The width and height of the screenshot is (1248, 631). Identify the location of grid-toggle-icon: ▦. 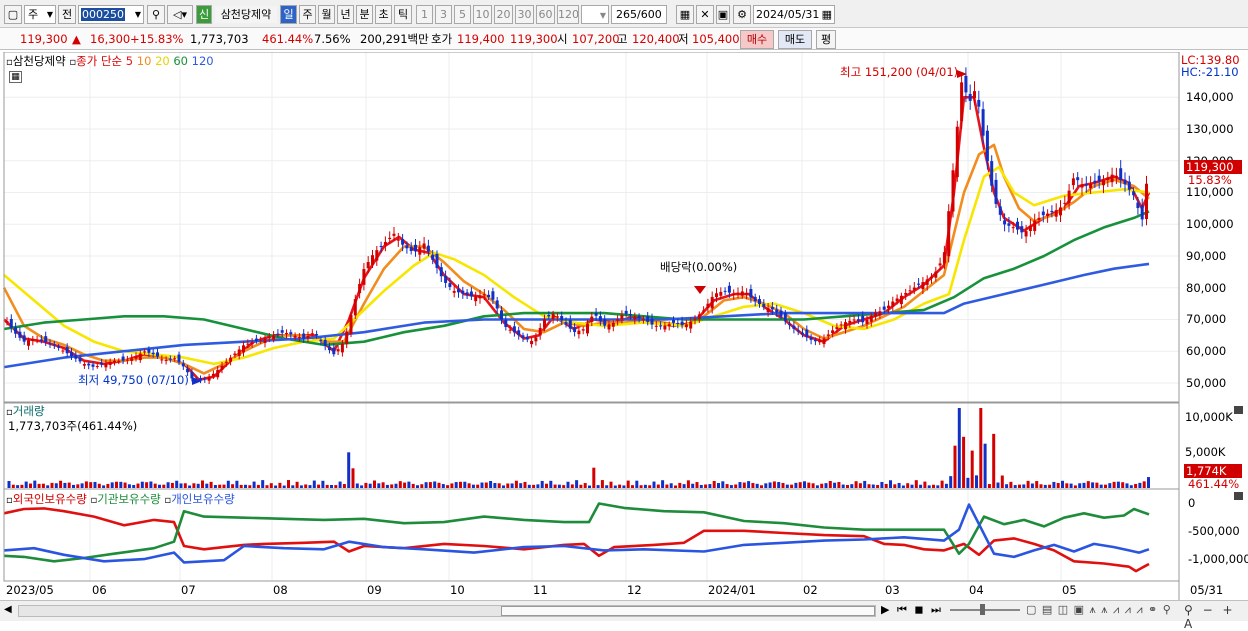
(15, 77).